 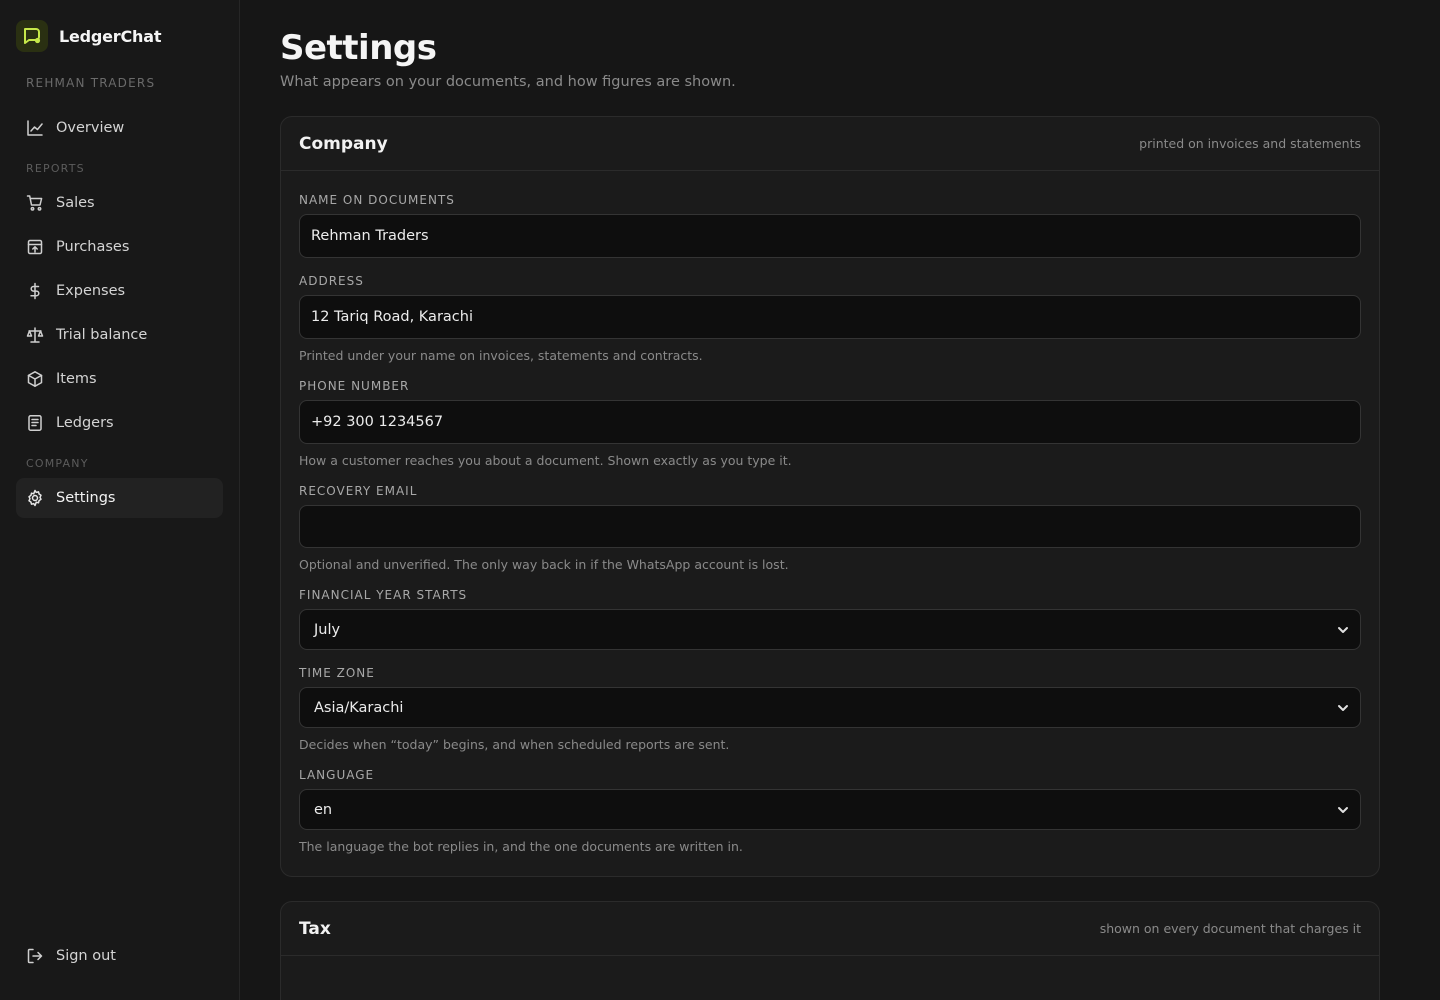 I want to click on financial-year-field-label: FINANCIAL YEAR STARTS, so click(x=383, y=595).